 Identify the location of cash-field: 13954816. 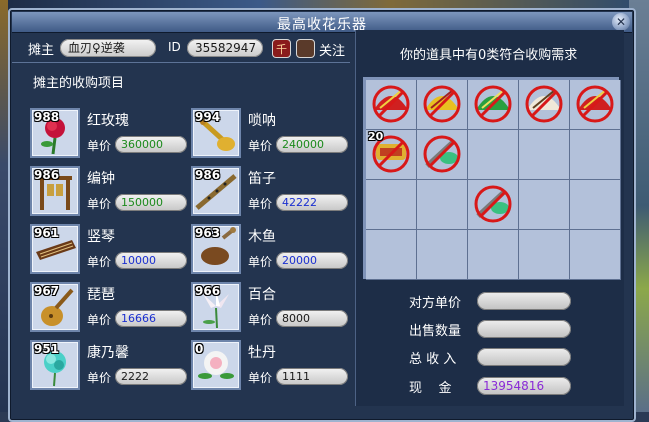
(524, 386).